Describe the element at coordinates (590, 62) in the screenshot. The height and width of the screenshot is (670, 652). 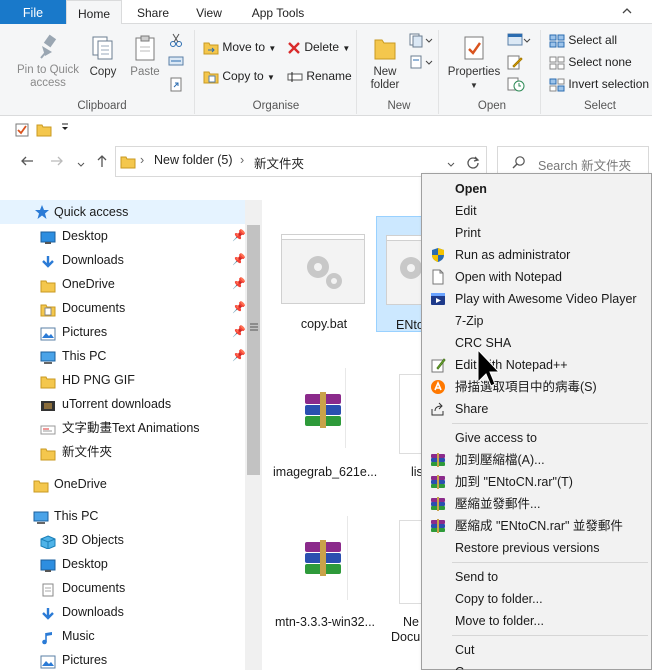
I see `select-none-button: Select none` at that location.